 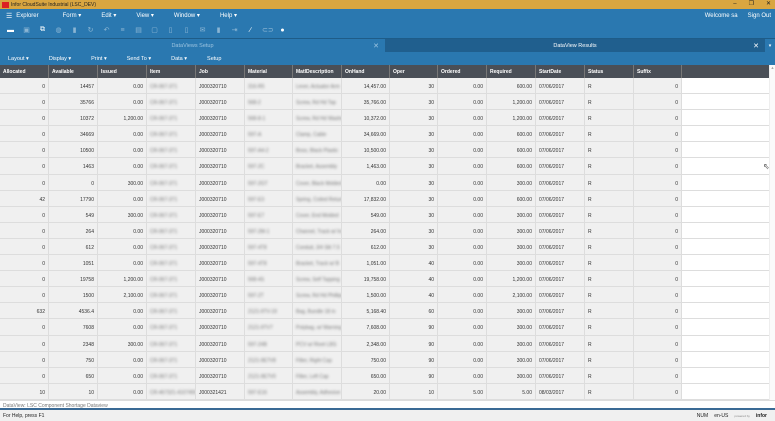 What do you see at coordinates (366, 214) in the screenshot?
I see `grid-cell: 549.00` at bounding box center [366, 214].